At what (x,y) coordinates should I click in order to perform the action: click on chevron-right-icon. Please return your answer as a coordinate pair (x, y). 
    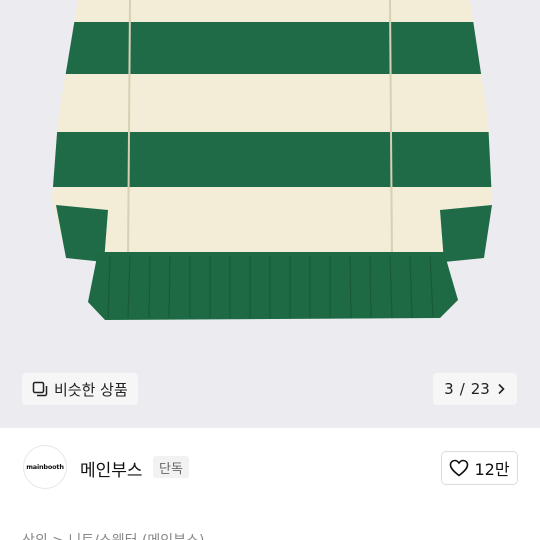
    Looking at the image, I should click on (501, 389).